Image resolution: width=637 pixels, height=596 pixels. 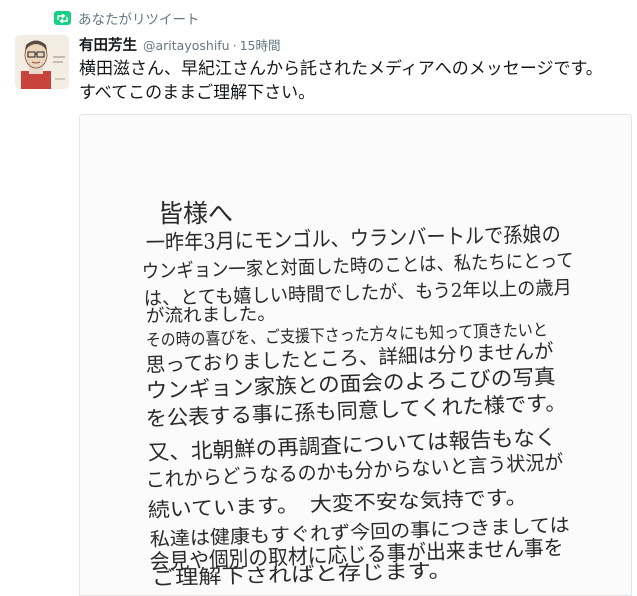 I want to click on letter-line: が流れました。, so click(x=211, y=315).